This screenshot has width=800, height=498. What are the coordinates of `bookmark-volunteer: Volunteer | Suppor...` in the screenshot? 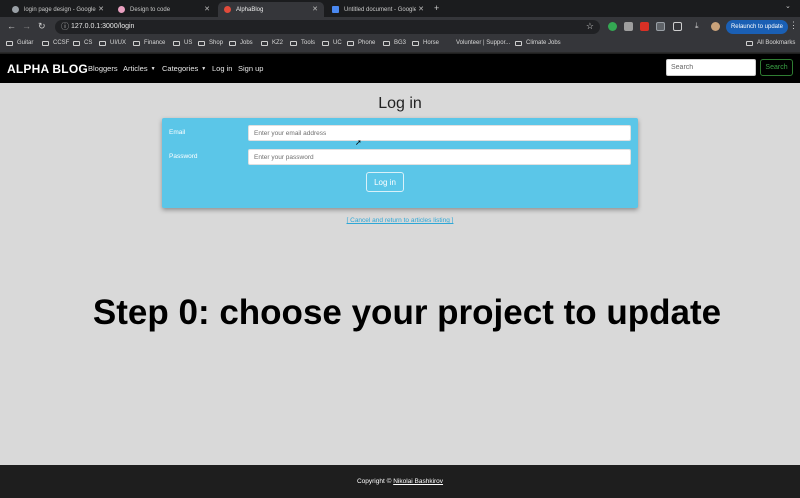 It's located at (483, 43).